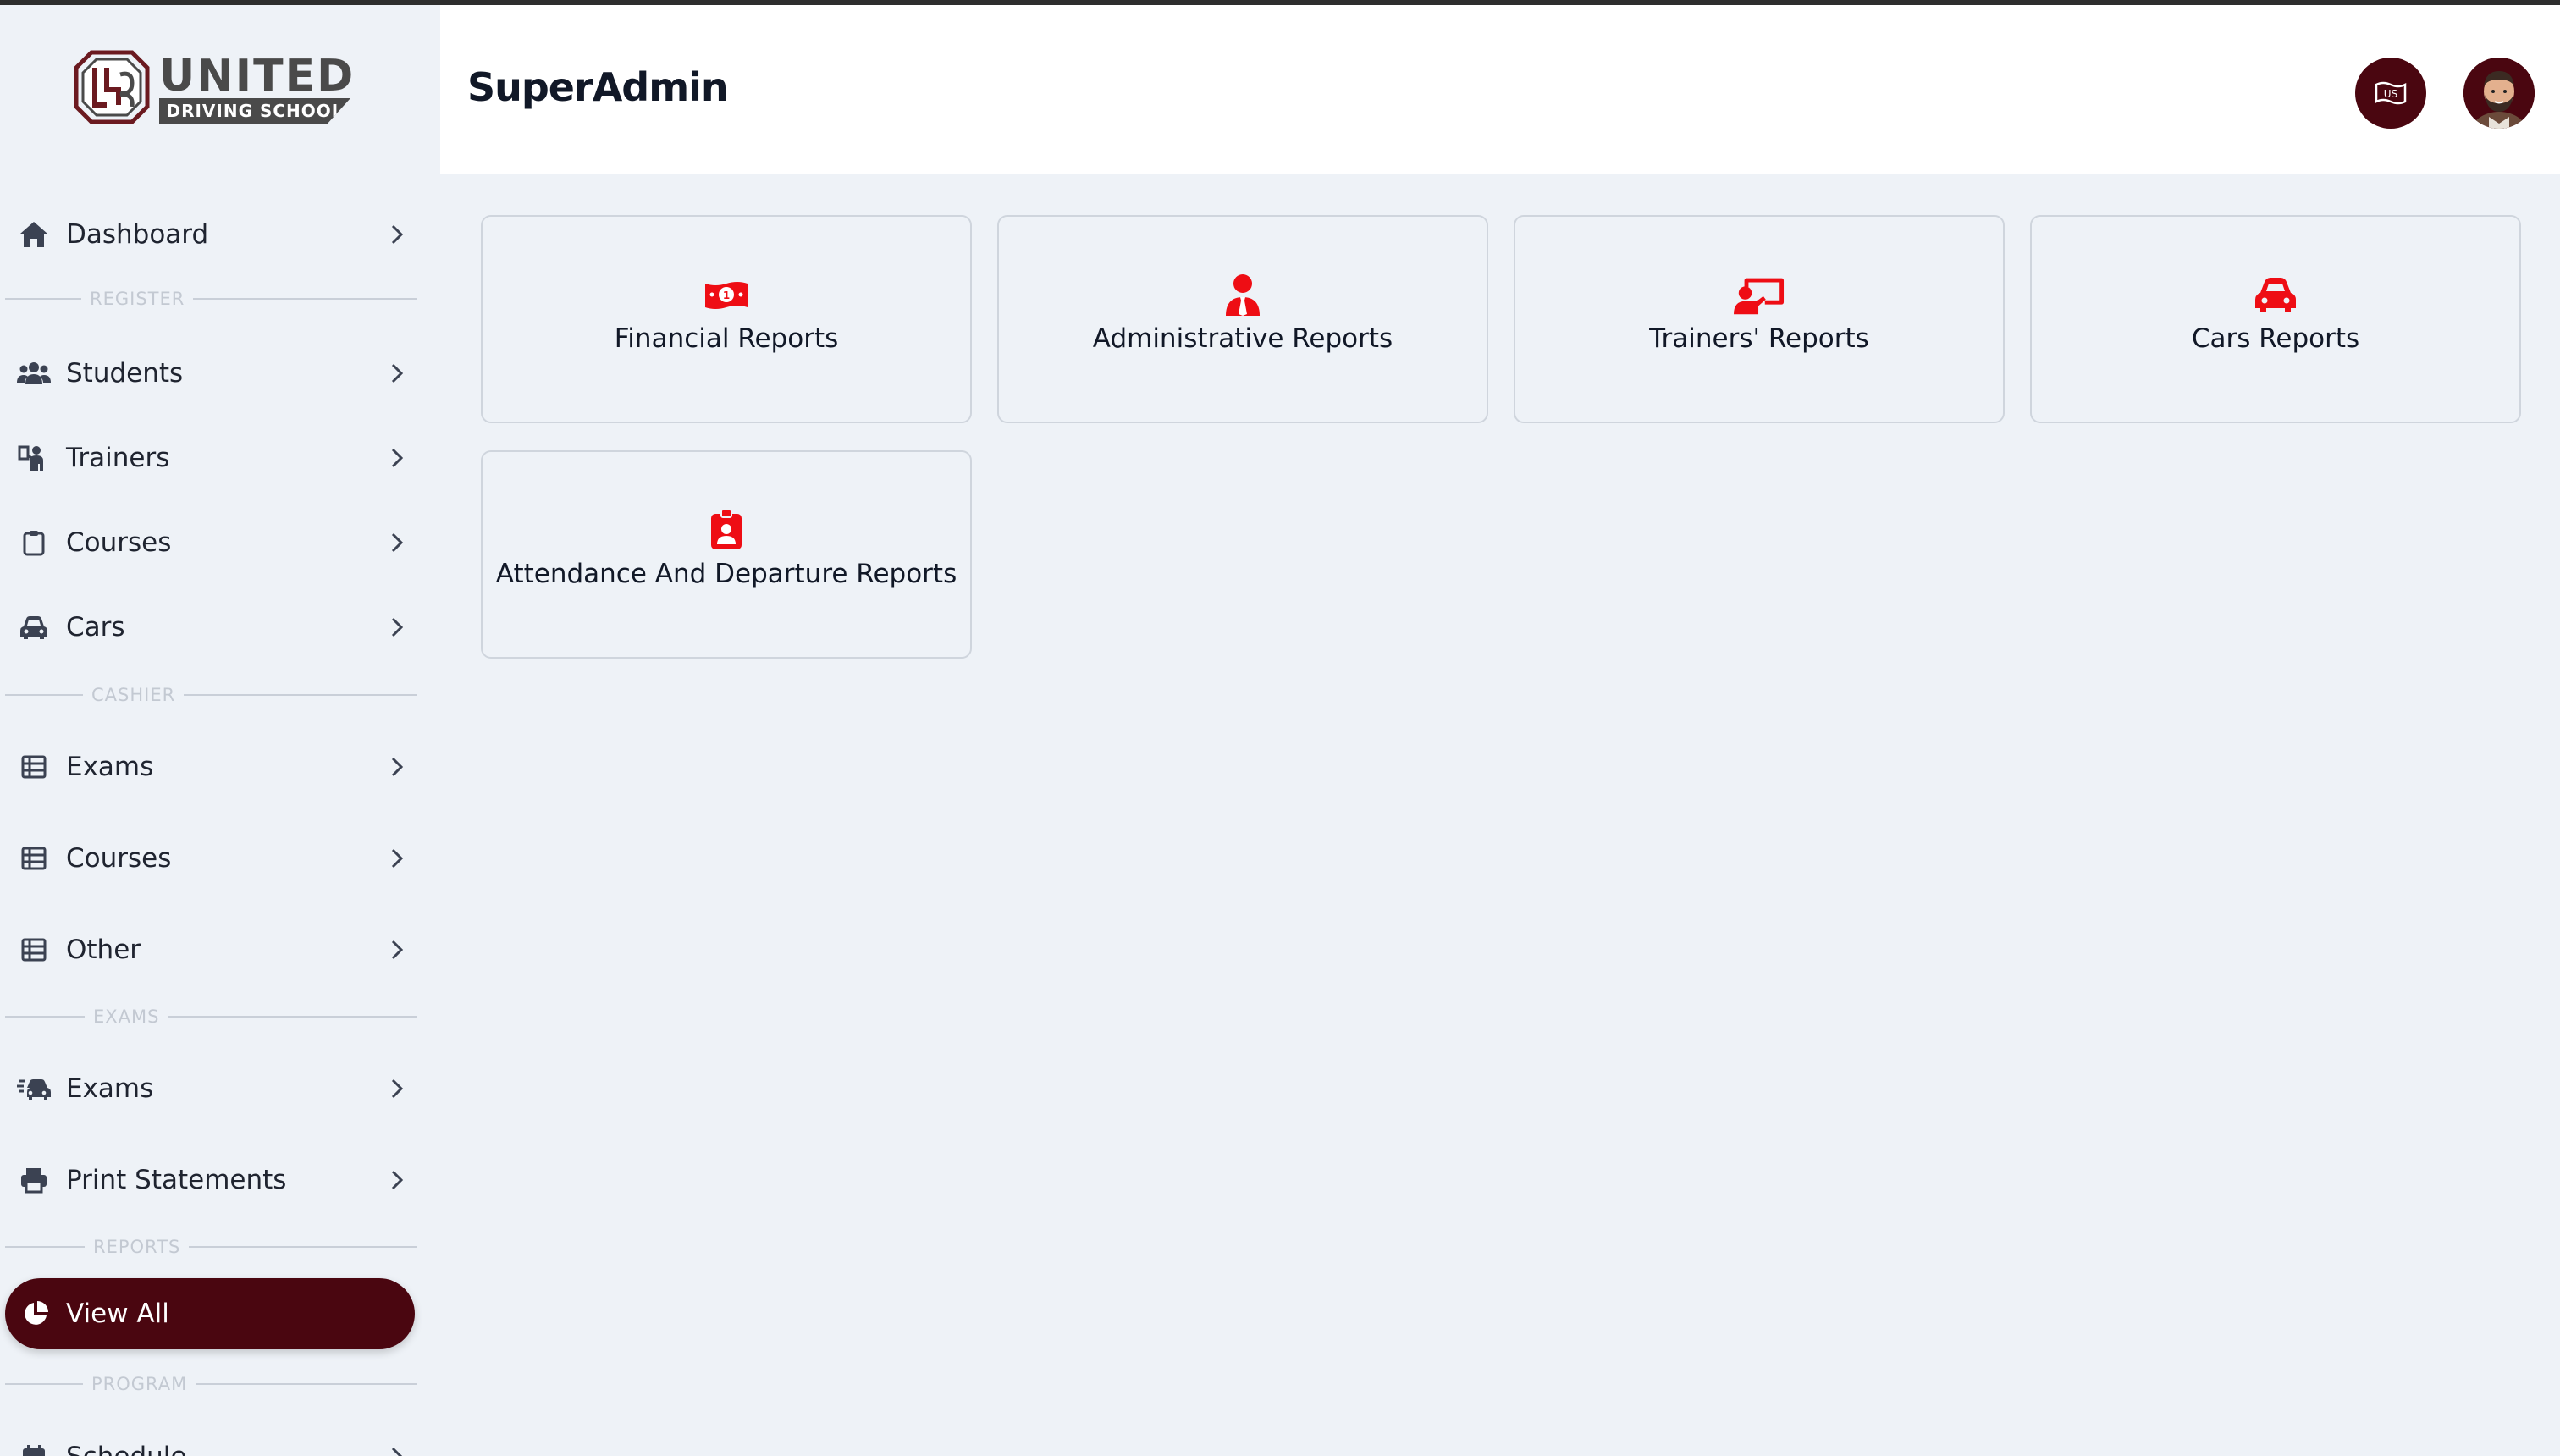  I want to click on sidebar-item-label: Trainers, so click(118, 458).